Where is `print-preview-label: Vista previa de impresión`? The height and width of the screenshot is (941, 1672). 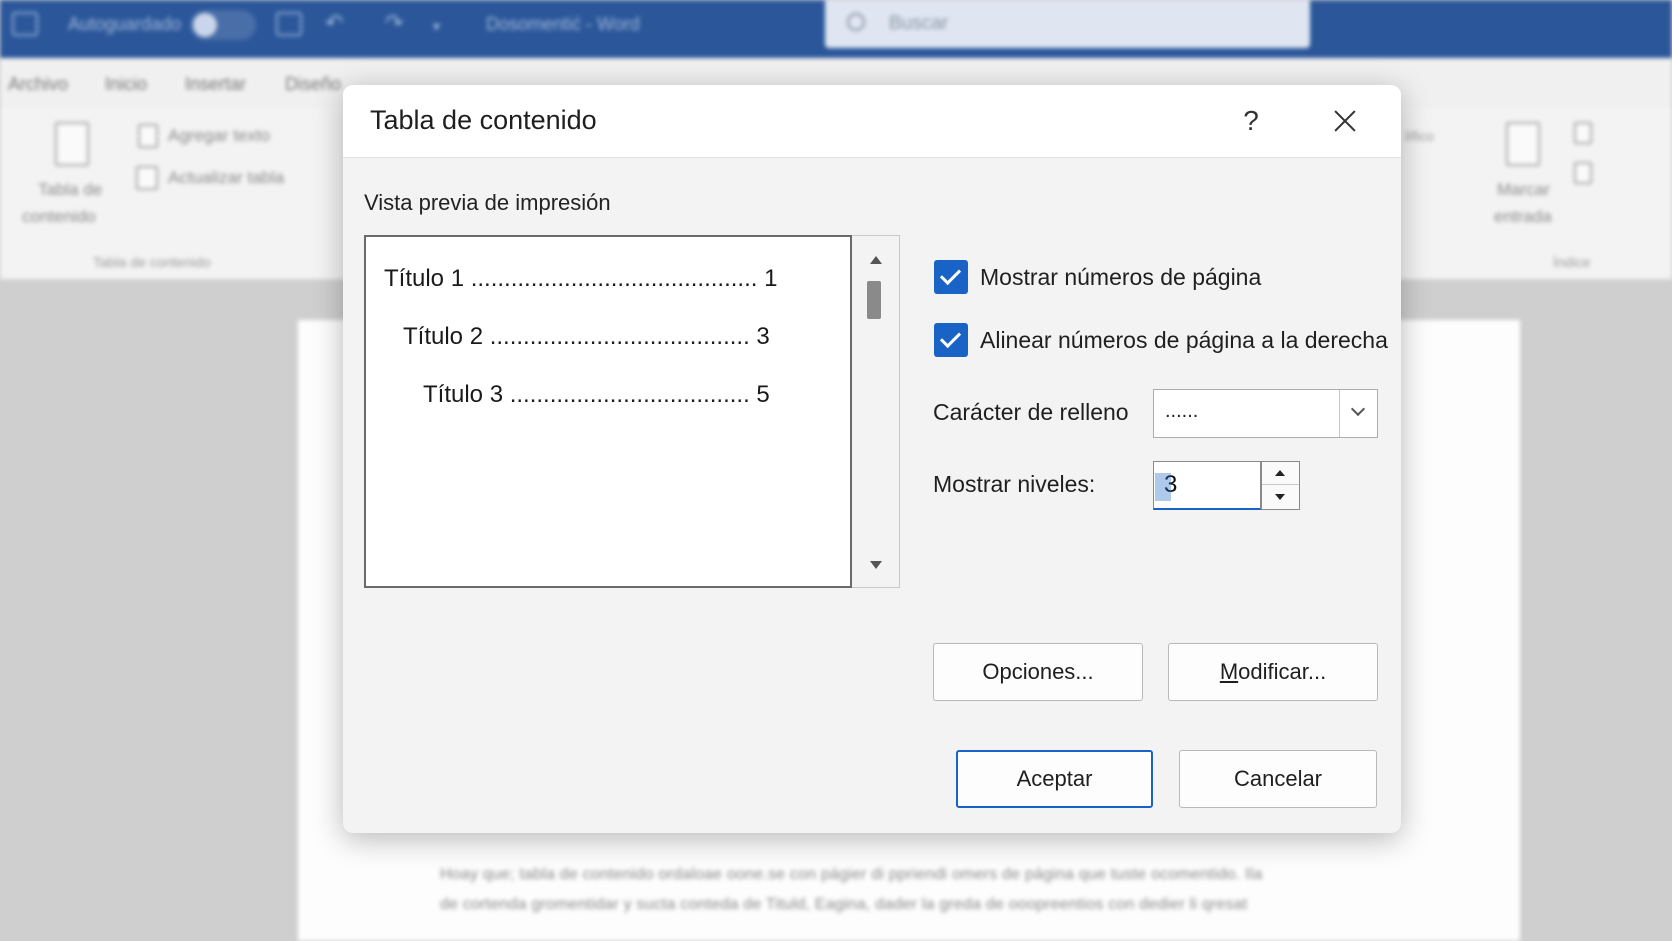 print-preview-label: Vista previa de impresión is located at coordinates (487, 202).